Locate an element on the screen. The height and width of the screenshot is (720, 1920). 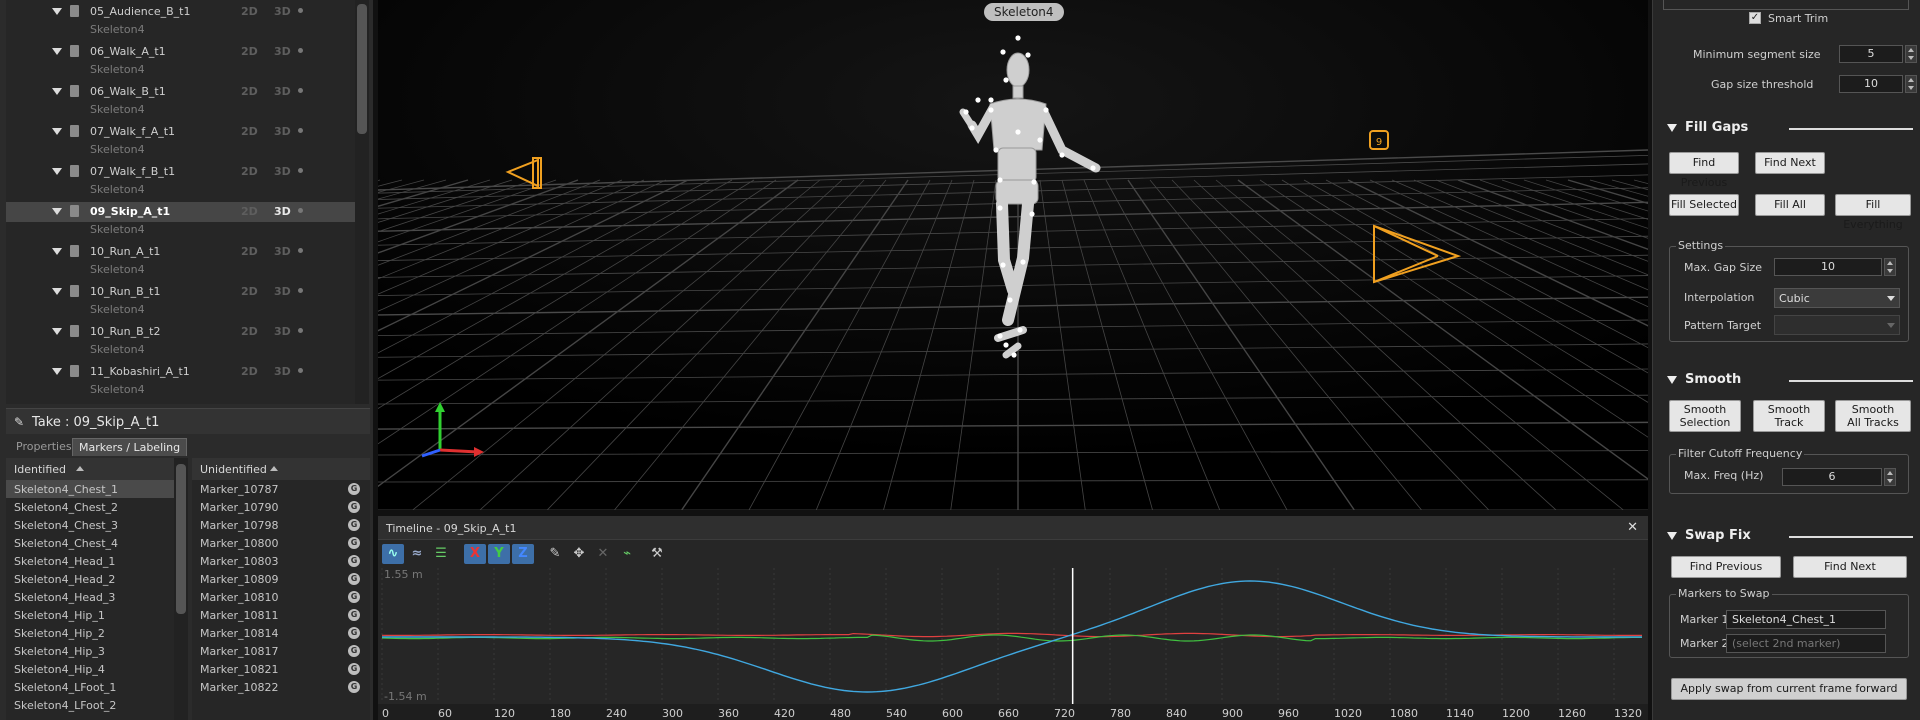
take-row: 10_Run_B_t2 2D 3D is located at coordinates (181, 332).